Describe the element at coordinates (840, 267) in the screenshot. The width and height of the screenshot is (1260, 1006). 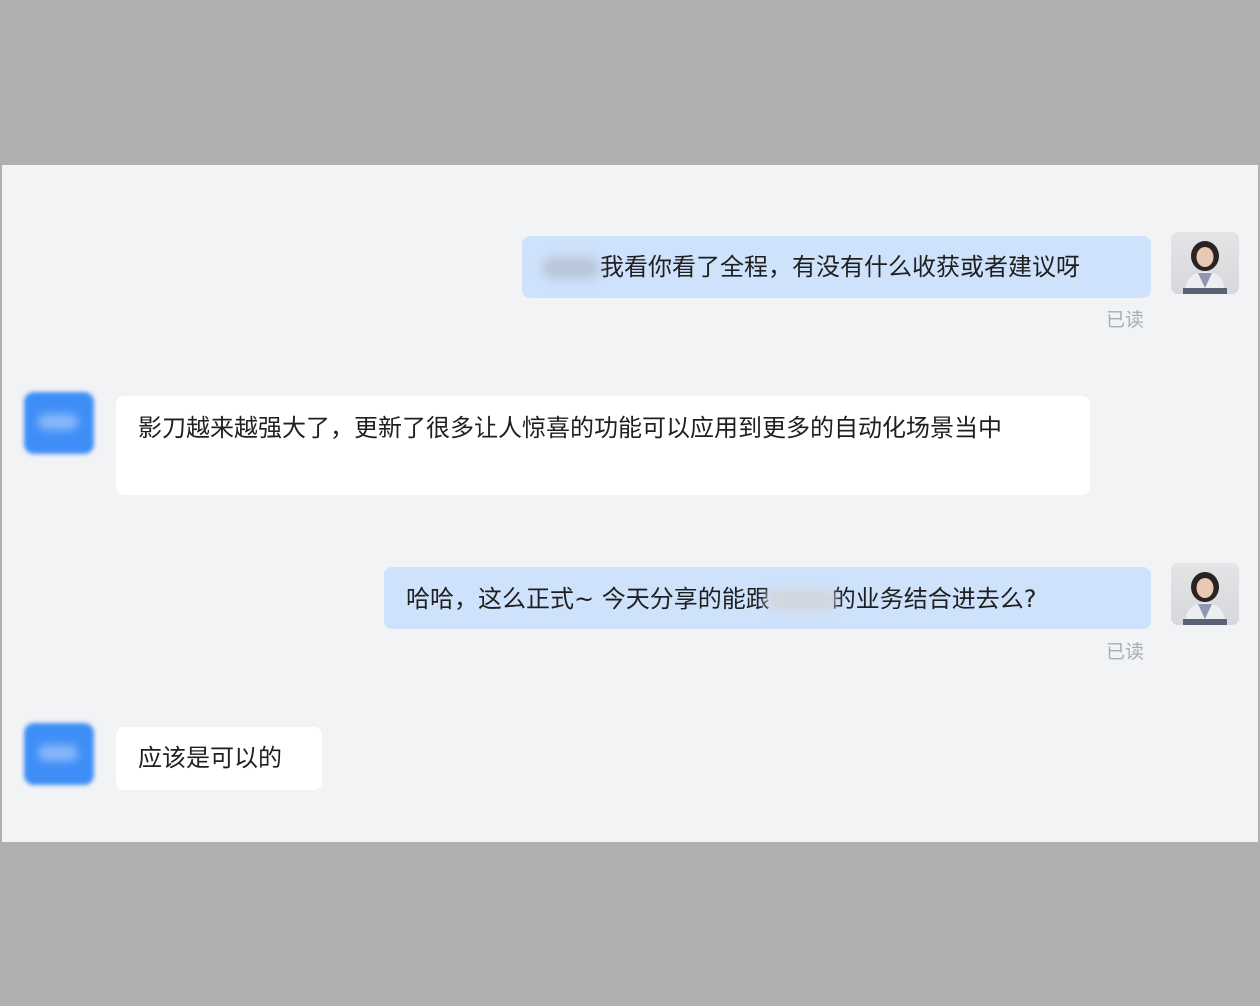
I see `message-text: 我看你看了全程，有没有什么收获或者建议呀` at that location.